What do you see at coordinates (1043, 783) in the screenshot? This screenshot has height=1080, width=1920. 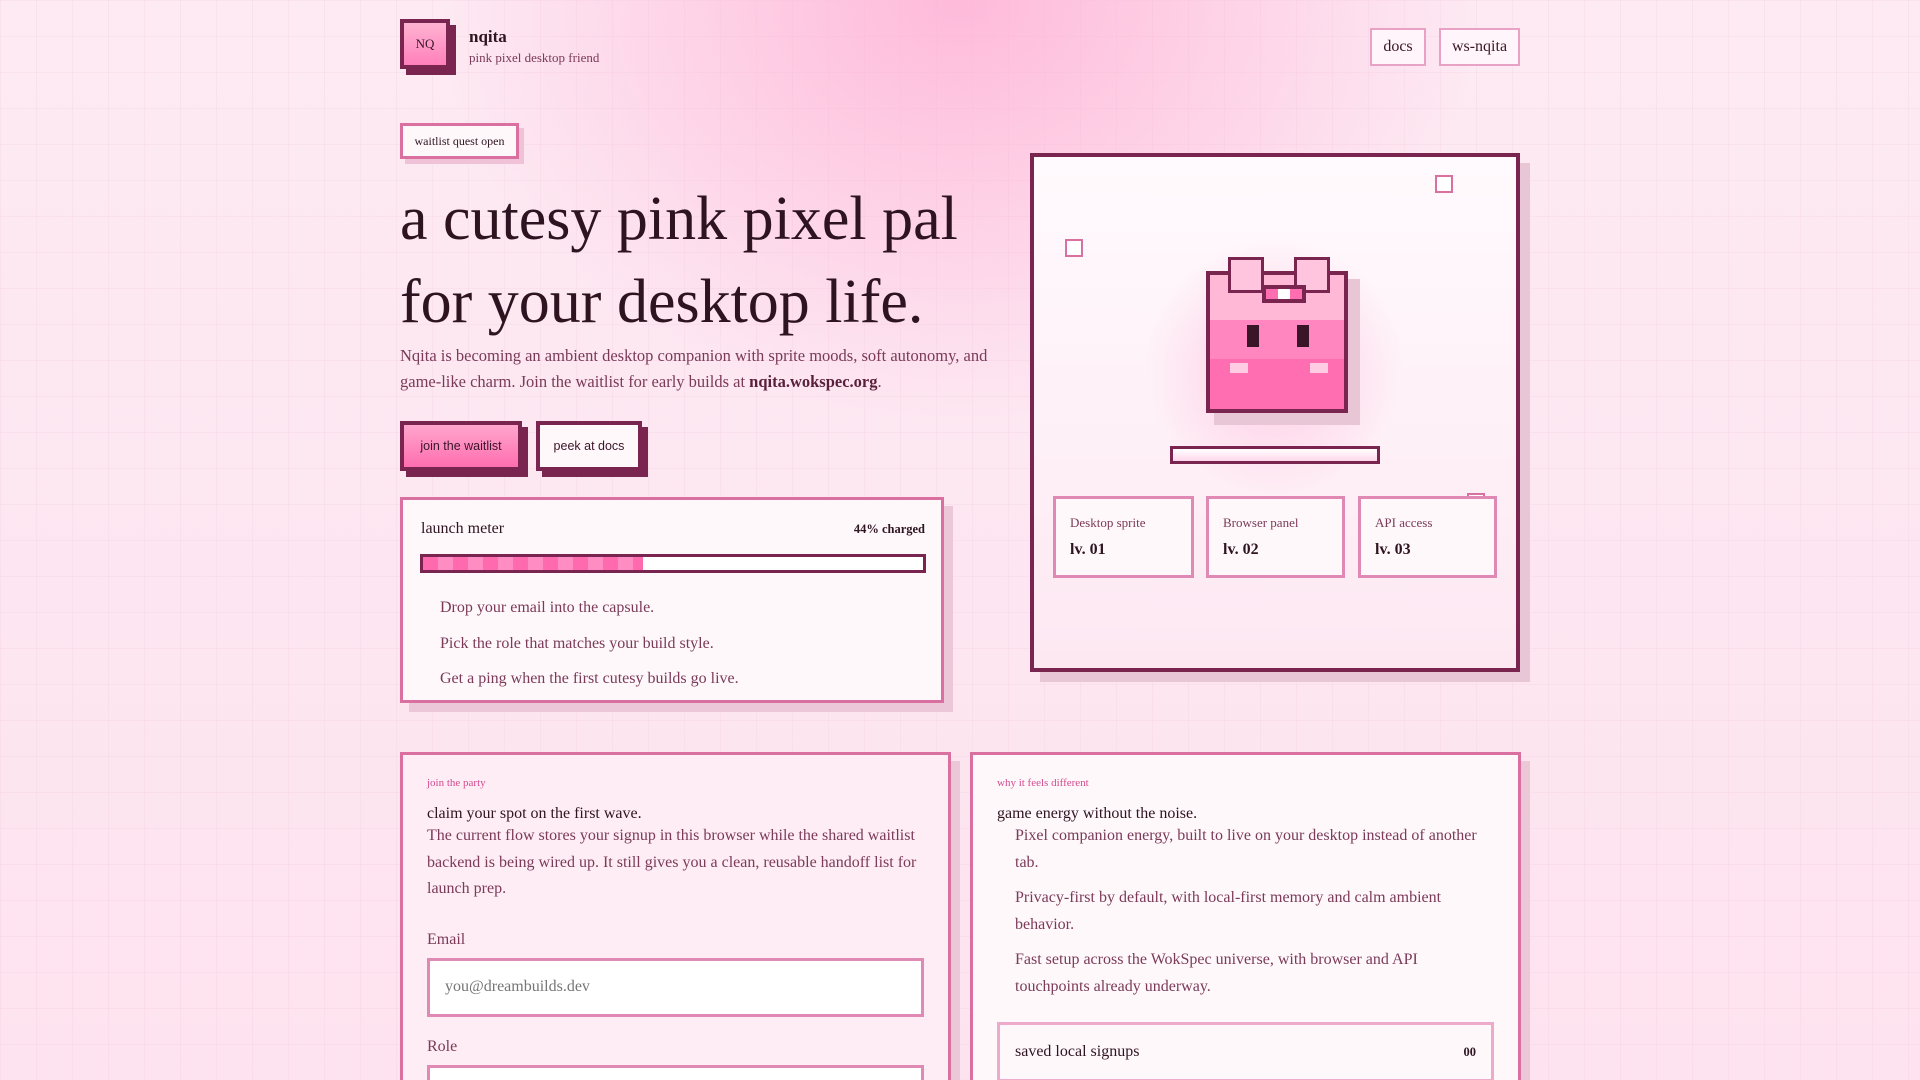 I see `why-eyebrow: why it feels different` at bounding box center [1043, 783].